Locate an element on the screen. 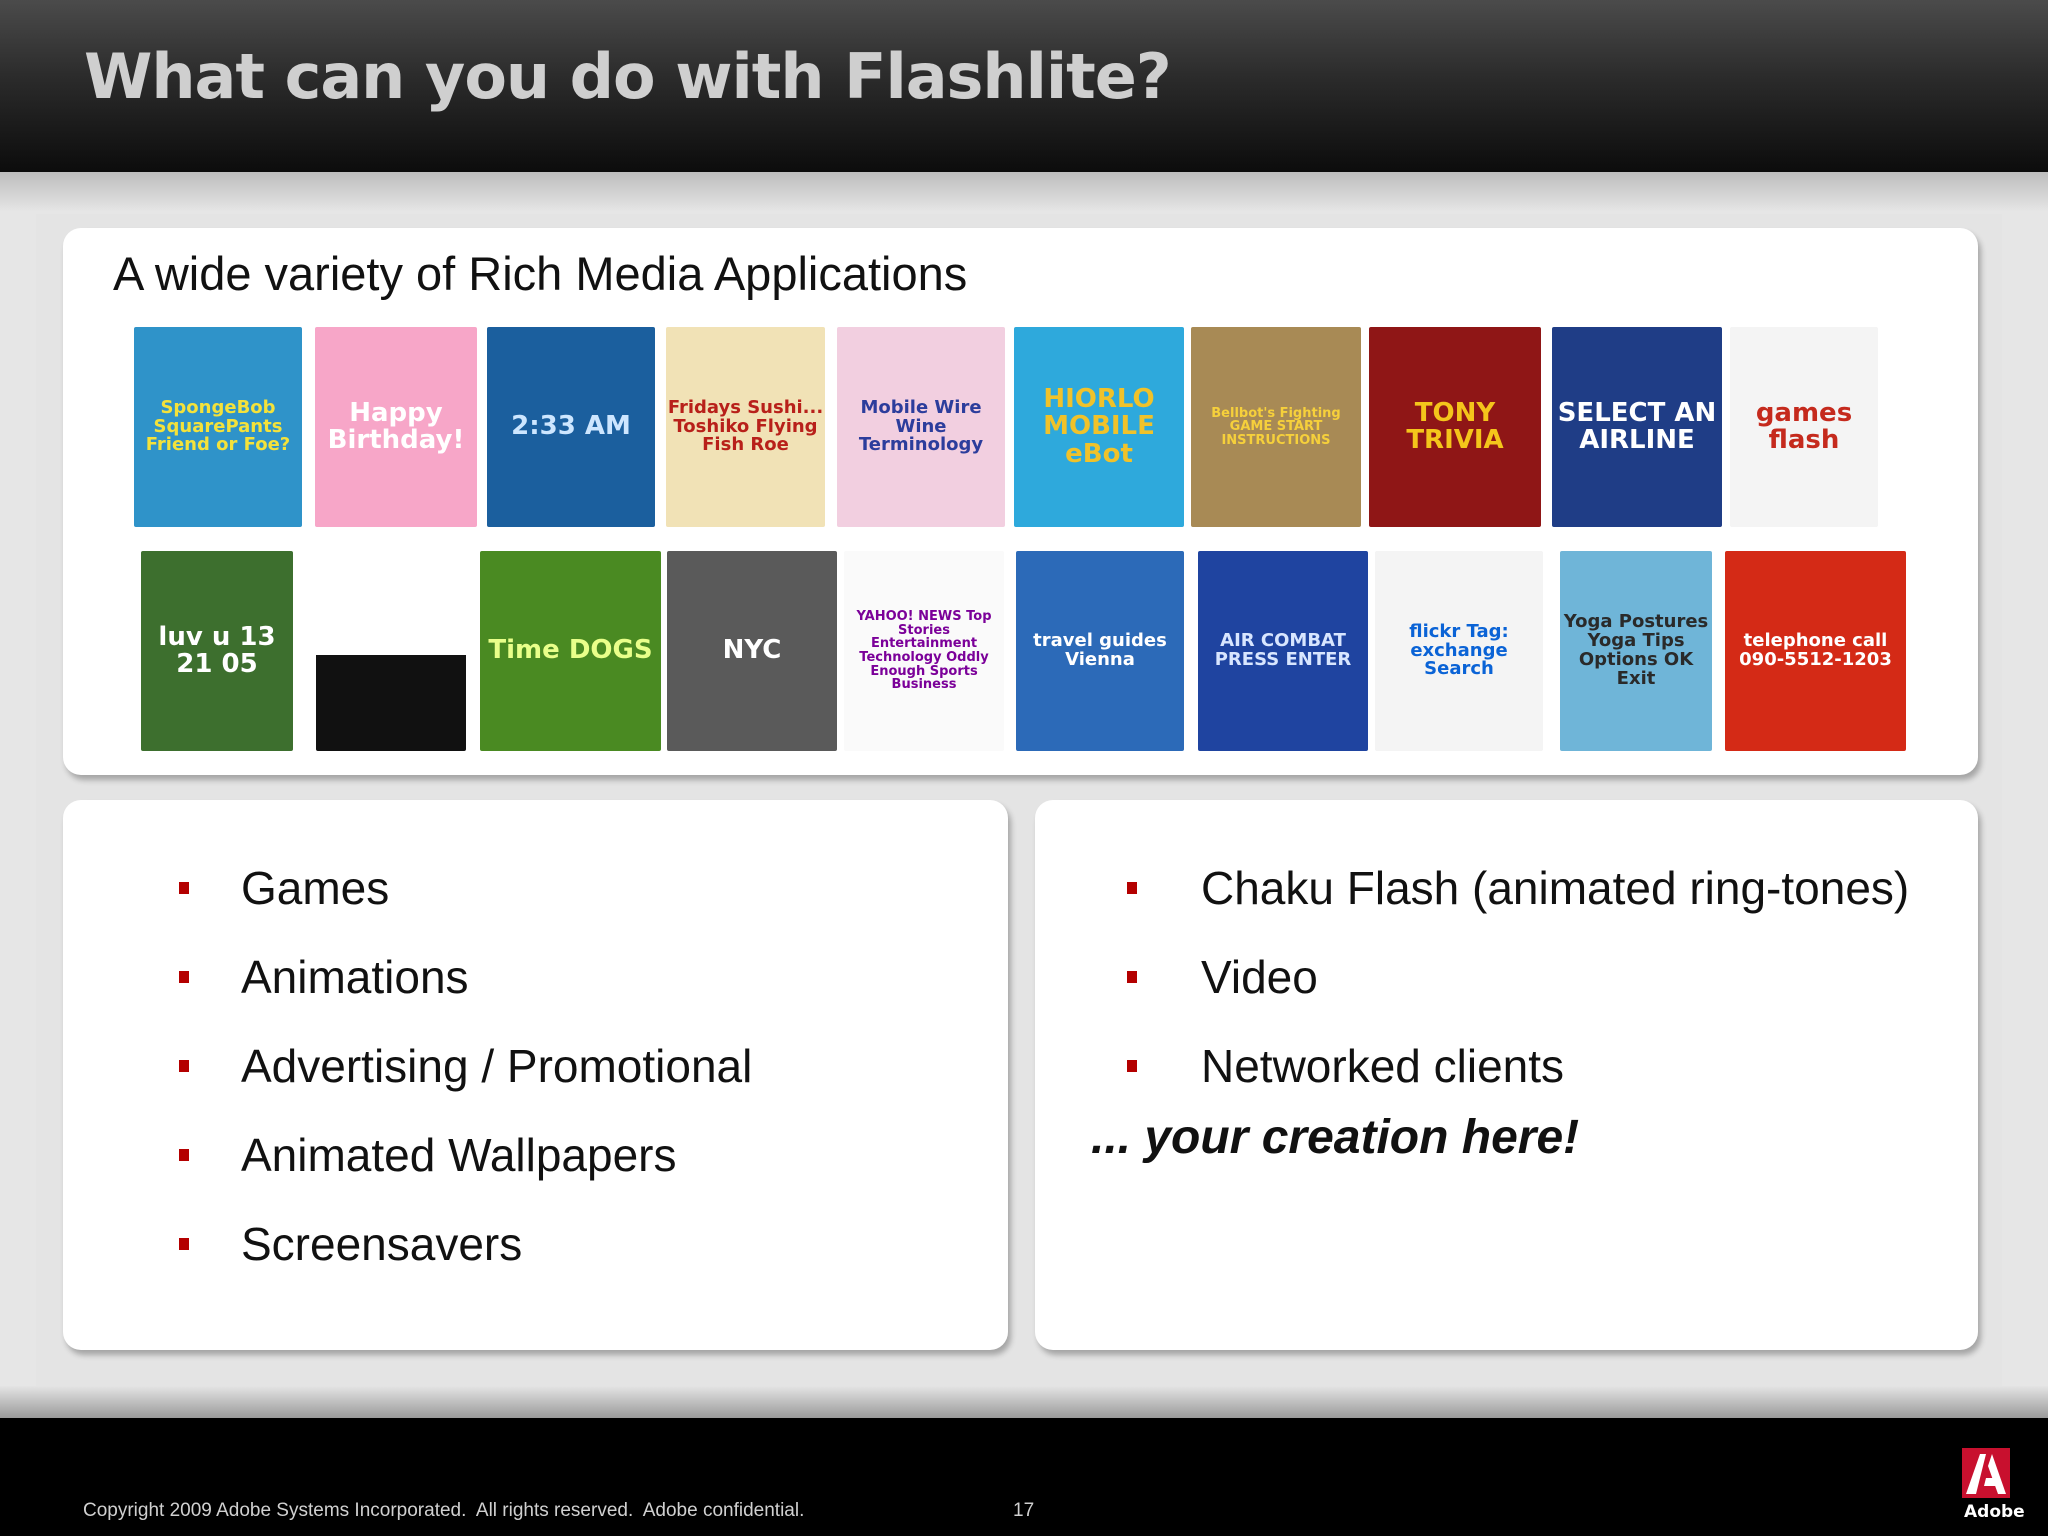 The width and height of the screenshot is (2048, 1536). app-thumbnail: Mobile Wire Wine Terminology is located at coordinates (921, 427).